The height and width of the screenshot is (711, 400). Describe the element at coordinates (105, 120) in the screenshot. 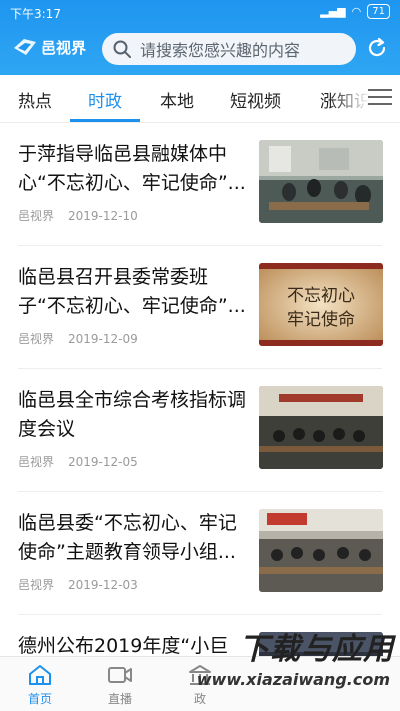

I see `active-tab-indicator` at that location.